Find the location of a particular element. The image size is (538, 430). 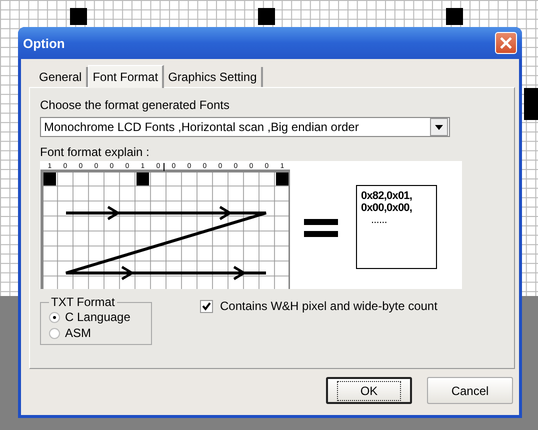

close-icon is located at coordinates (506, 43).